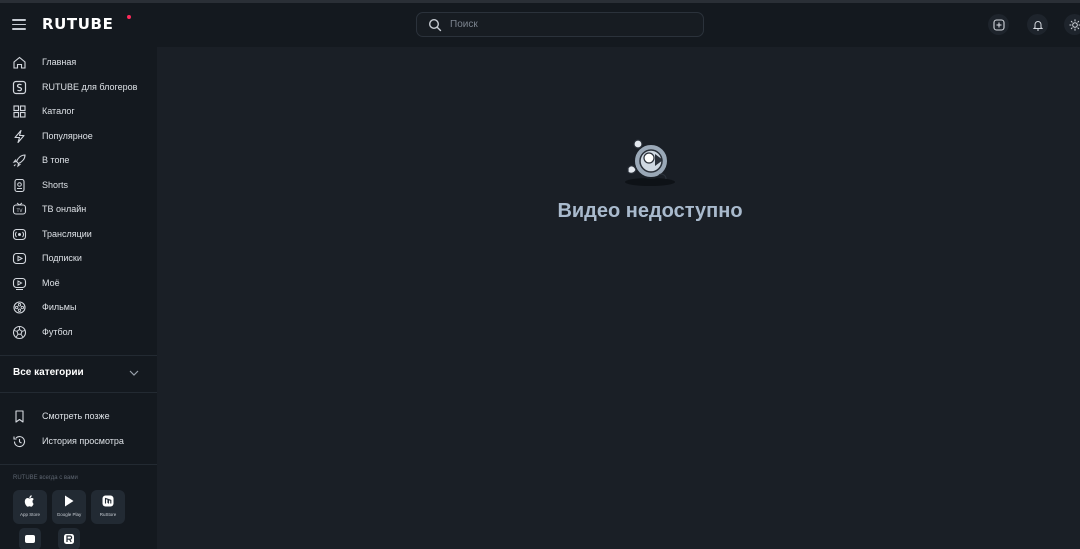  What do you see at coordinates (19, 416) in the screenshot?
I see `bookmark-icon` at bounding box center [19, 416].